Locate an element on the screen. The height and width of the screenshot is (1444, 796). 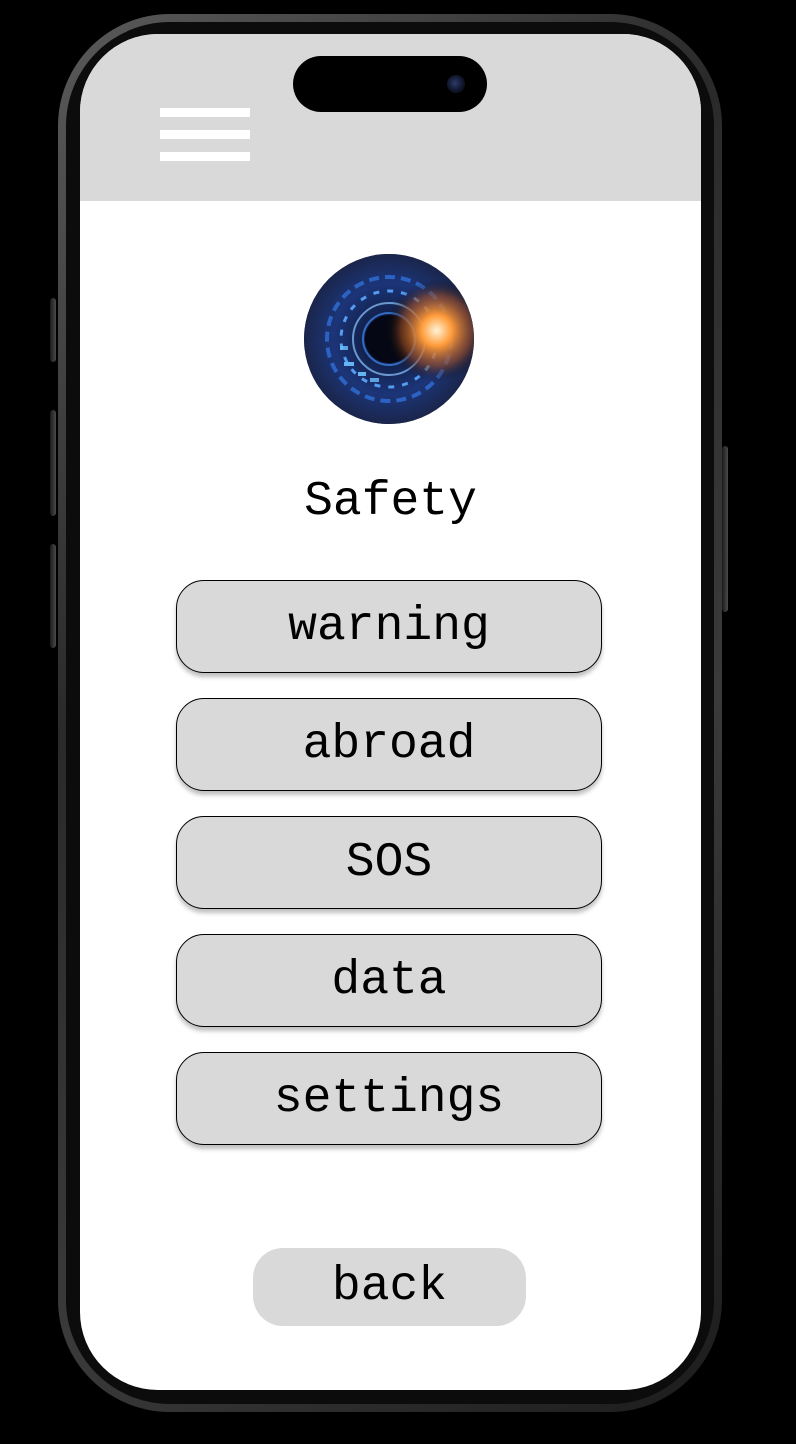
abroad-button: abroad is located at coordinates (389, 744).